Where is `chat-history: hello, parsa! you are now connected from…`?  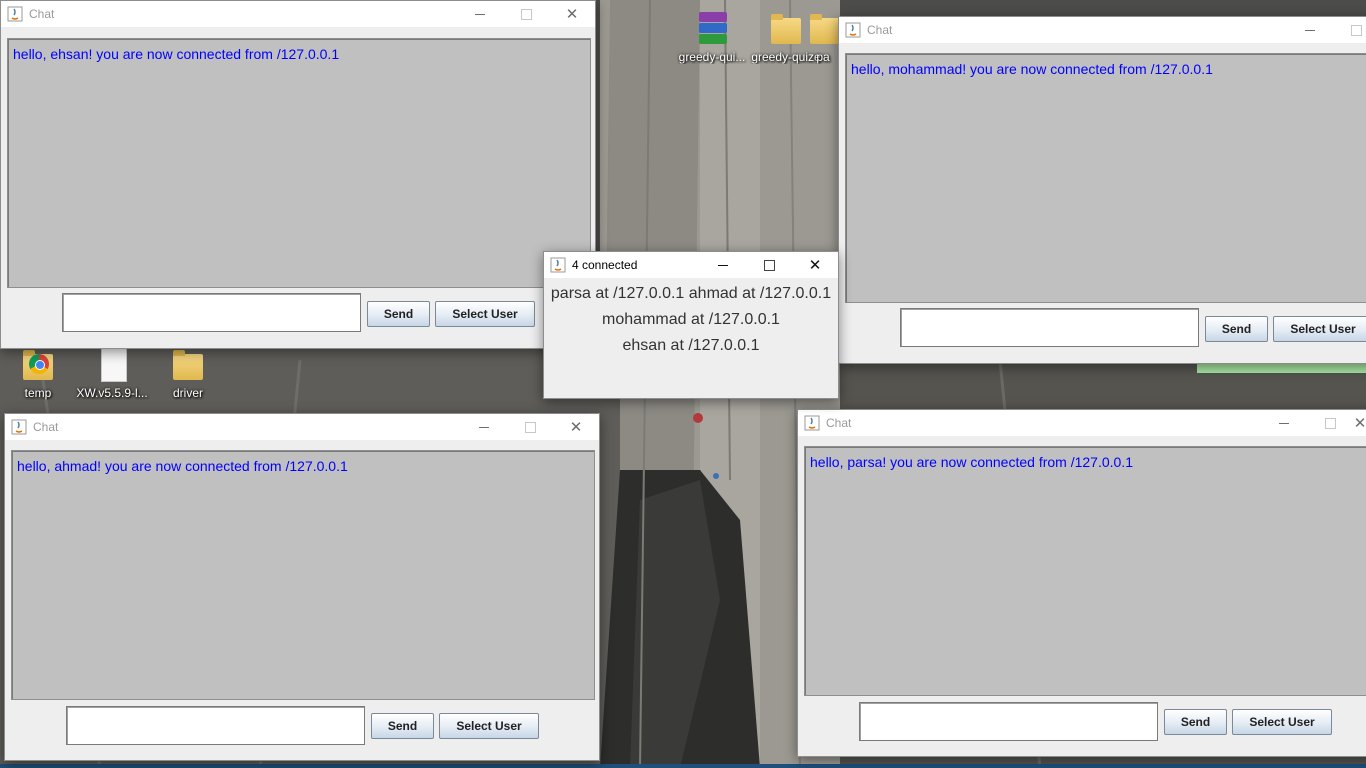 chat-history: hello, parsa! you are now connected from… is located at coordinates (1085, 571).